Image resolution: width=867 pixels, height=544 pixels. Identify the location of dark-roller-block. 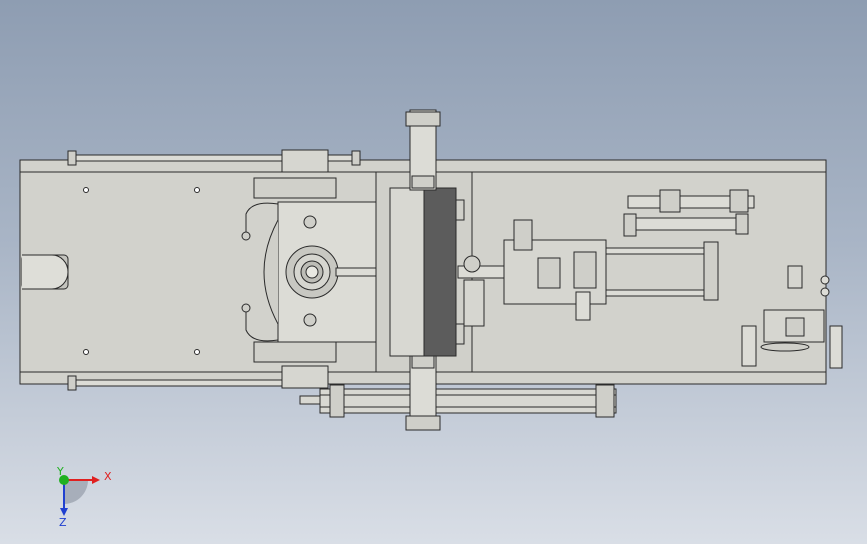
(440, 272).